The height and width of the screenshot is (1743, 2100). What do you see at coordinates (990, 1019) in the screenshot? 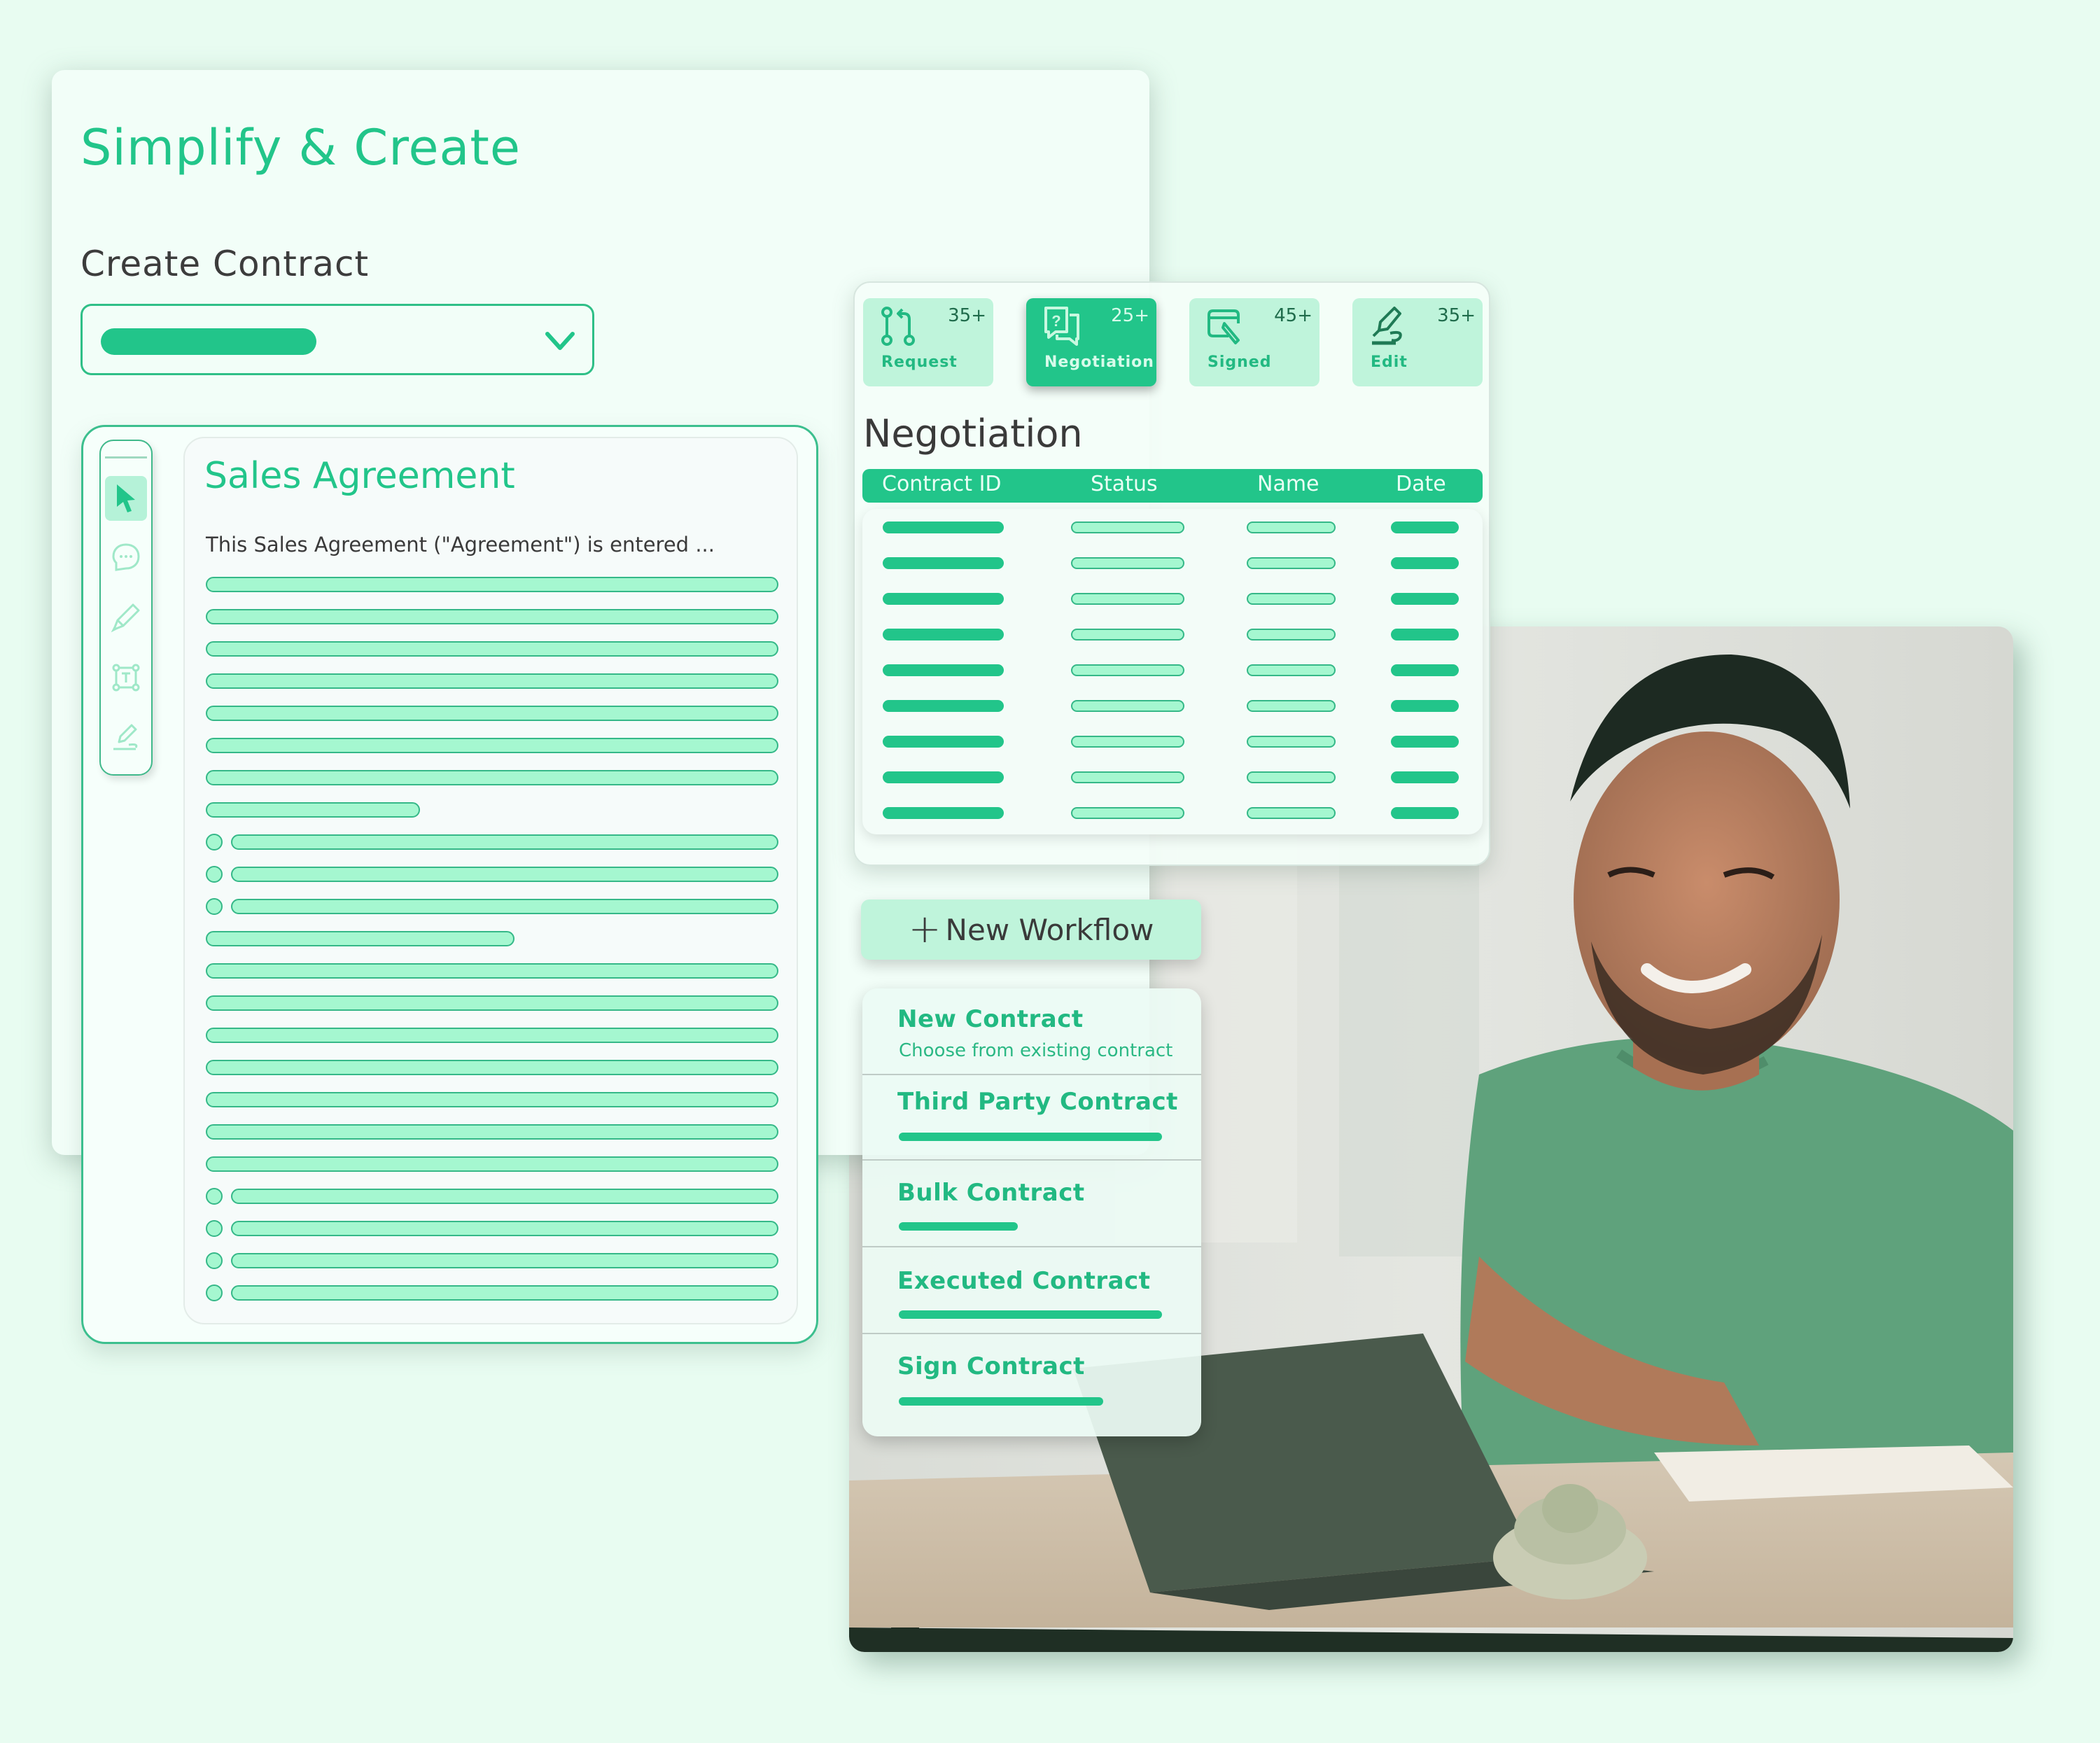
I see `menu-item-title: New Contract` at bounding box center [990, 1019].